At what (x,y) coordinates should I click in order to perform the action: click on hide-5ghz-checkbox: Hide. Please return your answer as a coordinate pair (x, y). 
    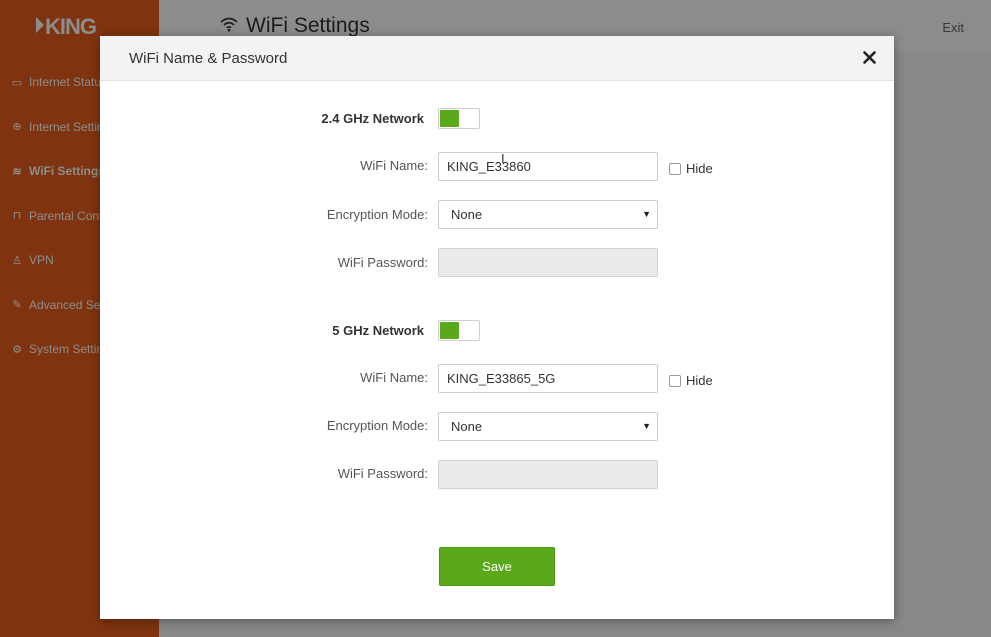
    Looking at the image, I should click on (691, 380).